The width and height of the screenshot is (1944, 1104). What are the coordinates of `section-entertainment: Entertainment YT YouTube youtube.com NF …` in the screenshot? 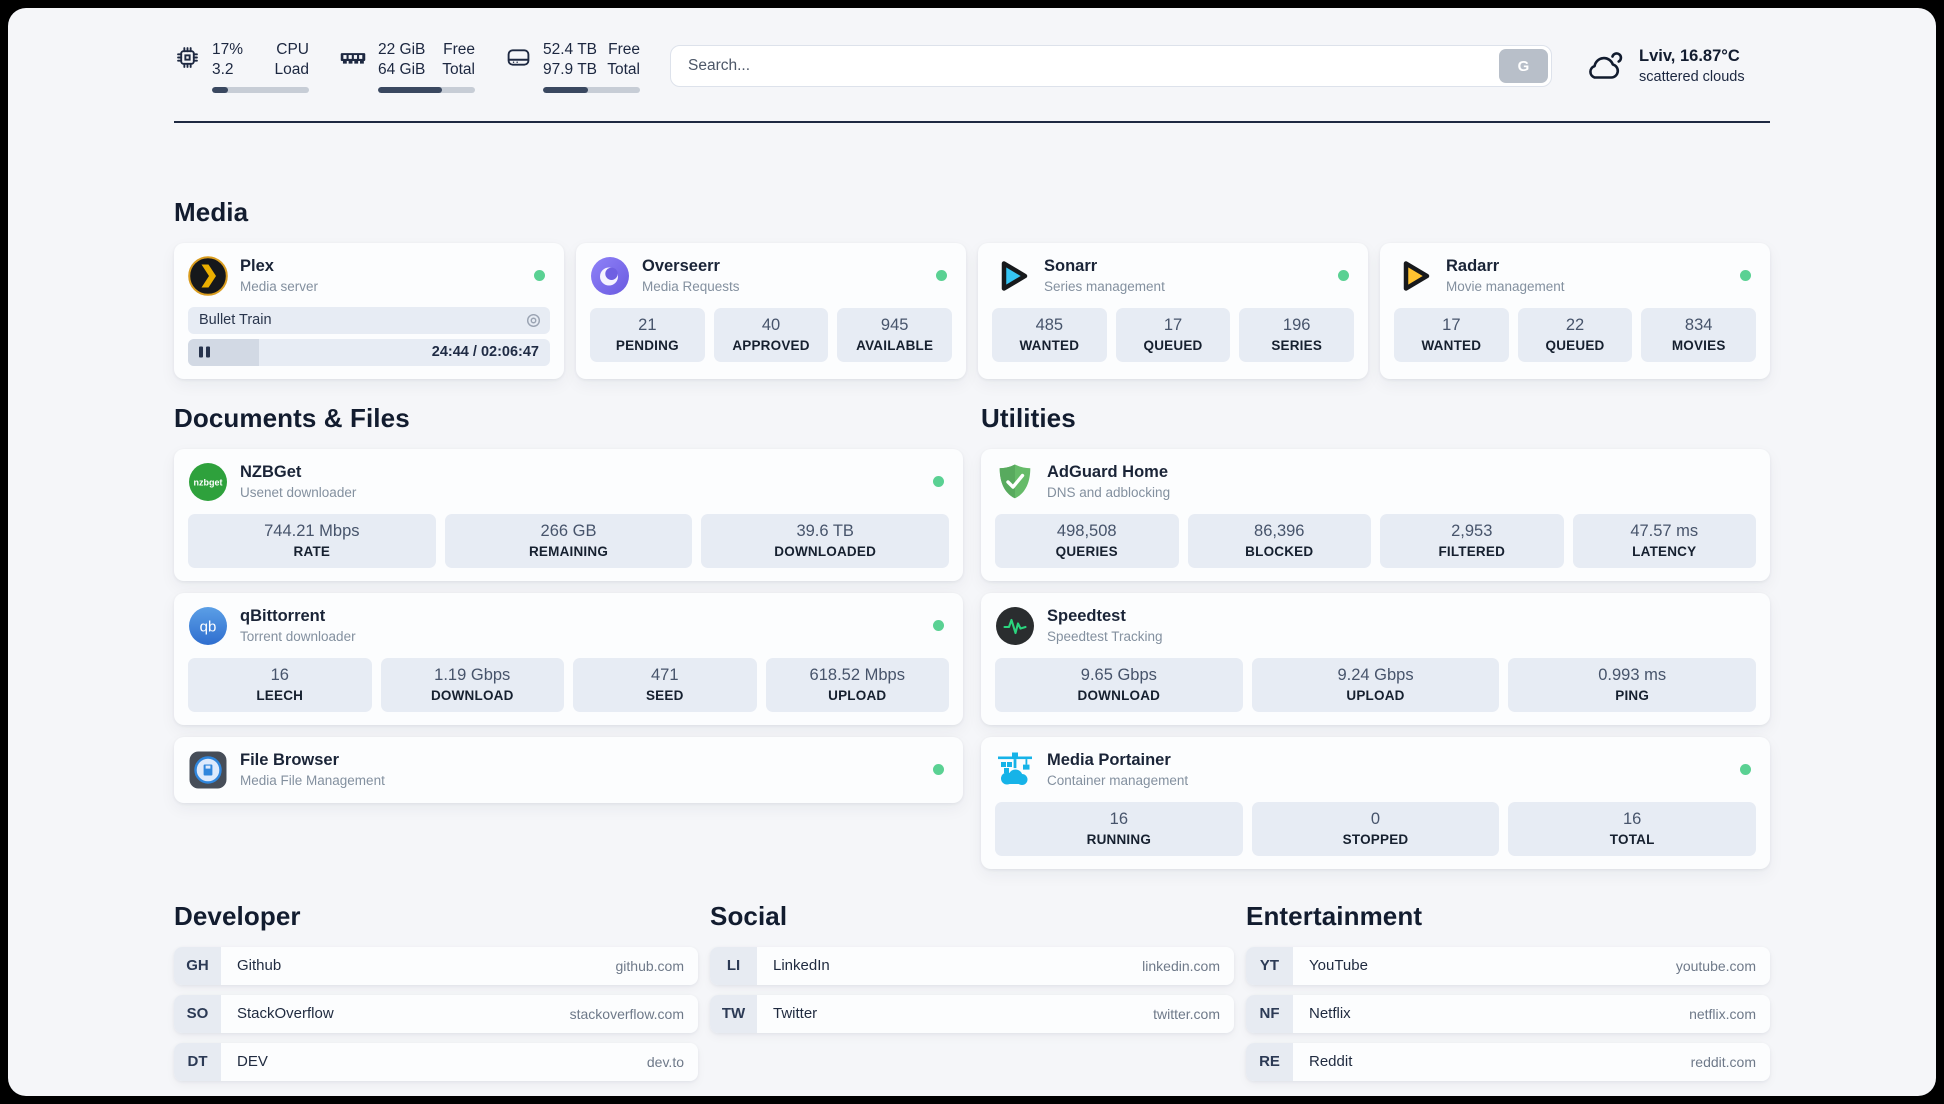 It's located at (1508, 991).